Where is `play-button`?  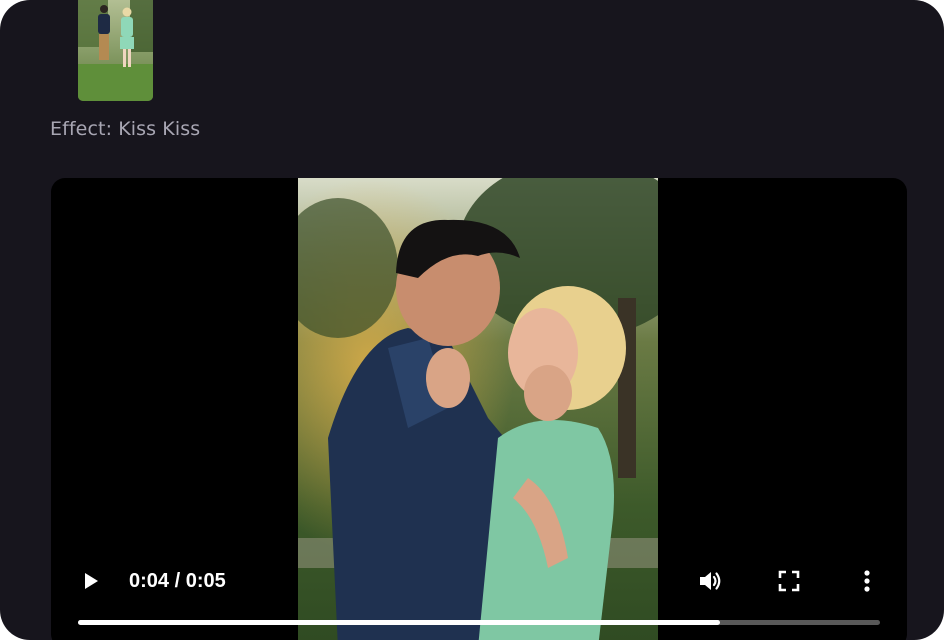 play-button is located at coordinates (91, 581).